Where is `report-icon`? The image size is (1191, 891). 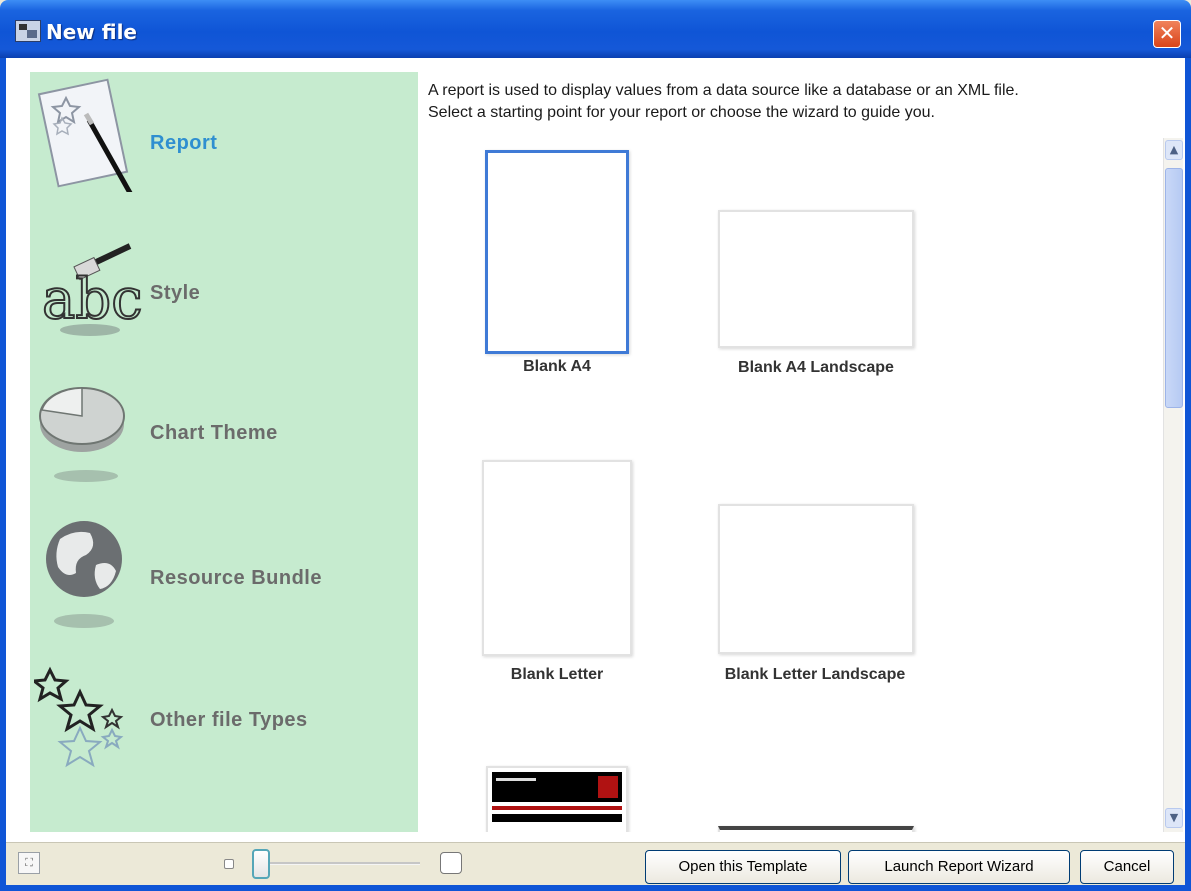
report-icon is located at coordinates (85, 135).